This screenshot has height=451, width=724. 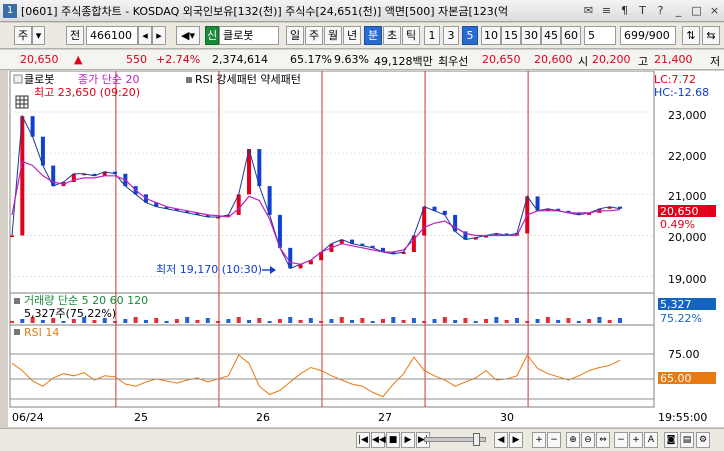 What do you see at coordinates (385, 417) in the screenshot?
I see `date-label-27: 27` at bounding box center [385, 417].